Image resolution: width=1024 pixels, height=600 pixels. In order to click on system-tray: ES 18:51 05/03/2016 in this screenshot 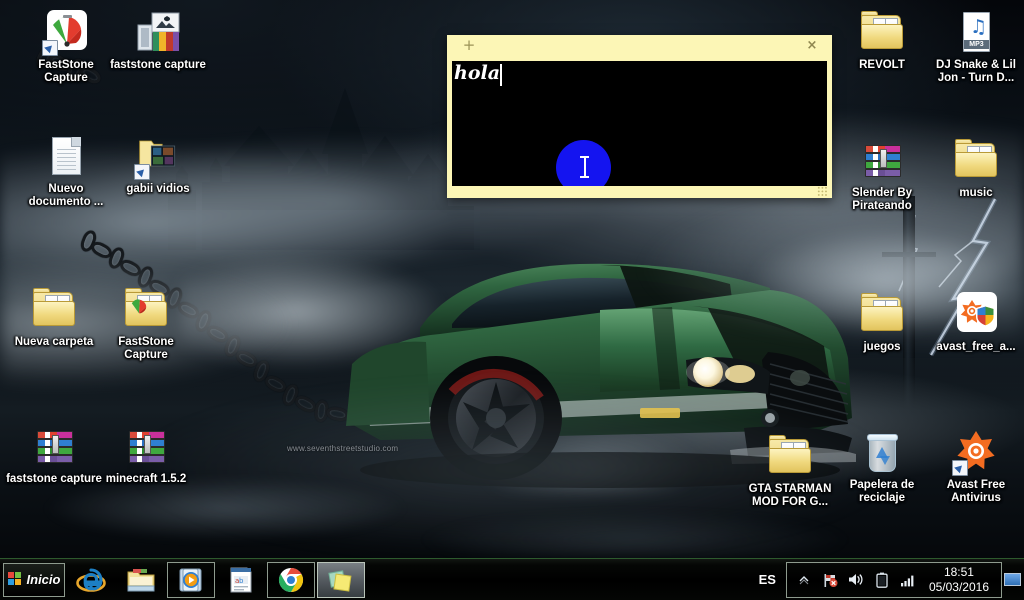, I will do `click(889, 579)`.